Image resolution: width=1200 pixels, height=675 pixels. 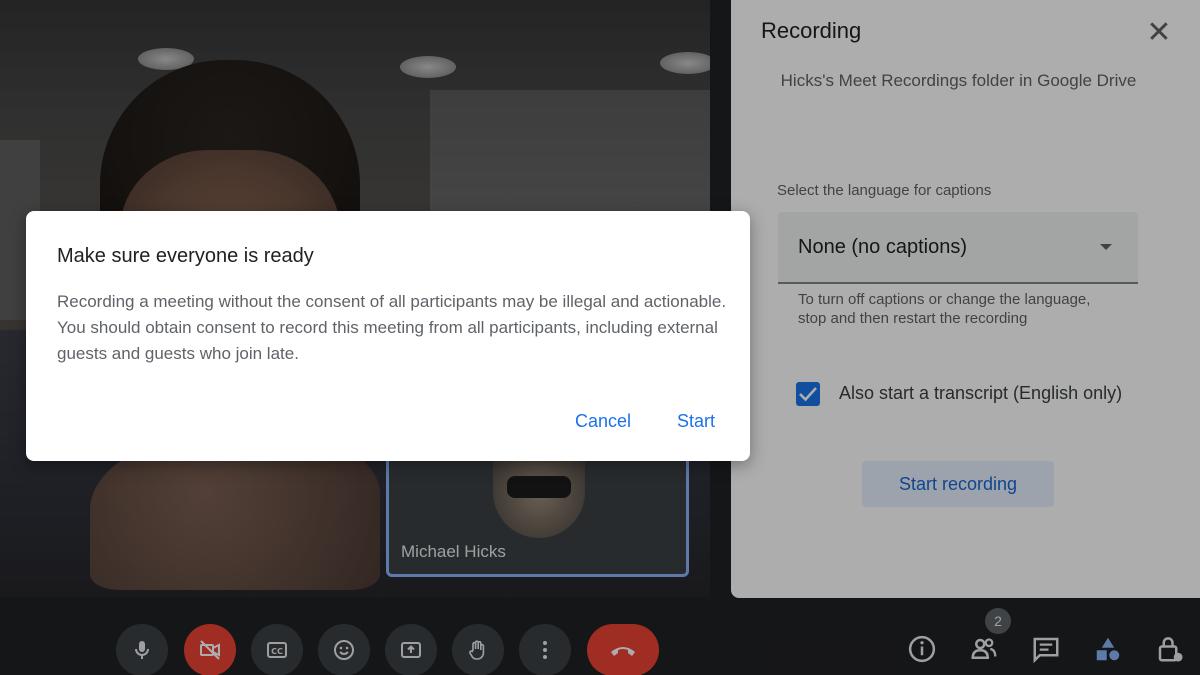 I want to click on cancel-button: Cancel, so click(x=603, y=421).